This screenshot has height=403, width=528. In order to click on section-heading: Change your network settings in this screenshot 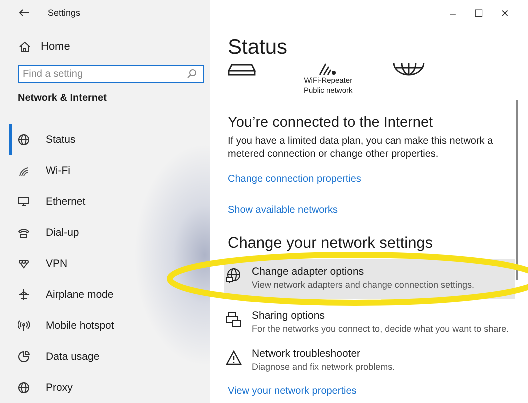, I will do `click(331, 244)`.